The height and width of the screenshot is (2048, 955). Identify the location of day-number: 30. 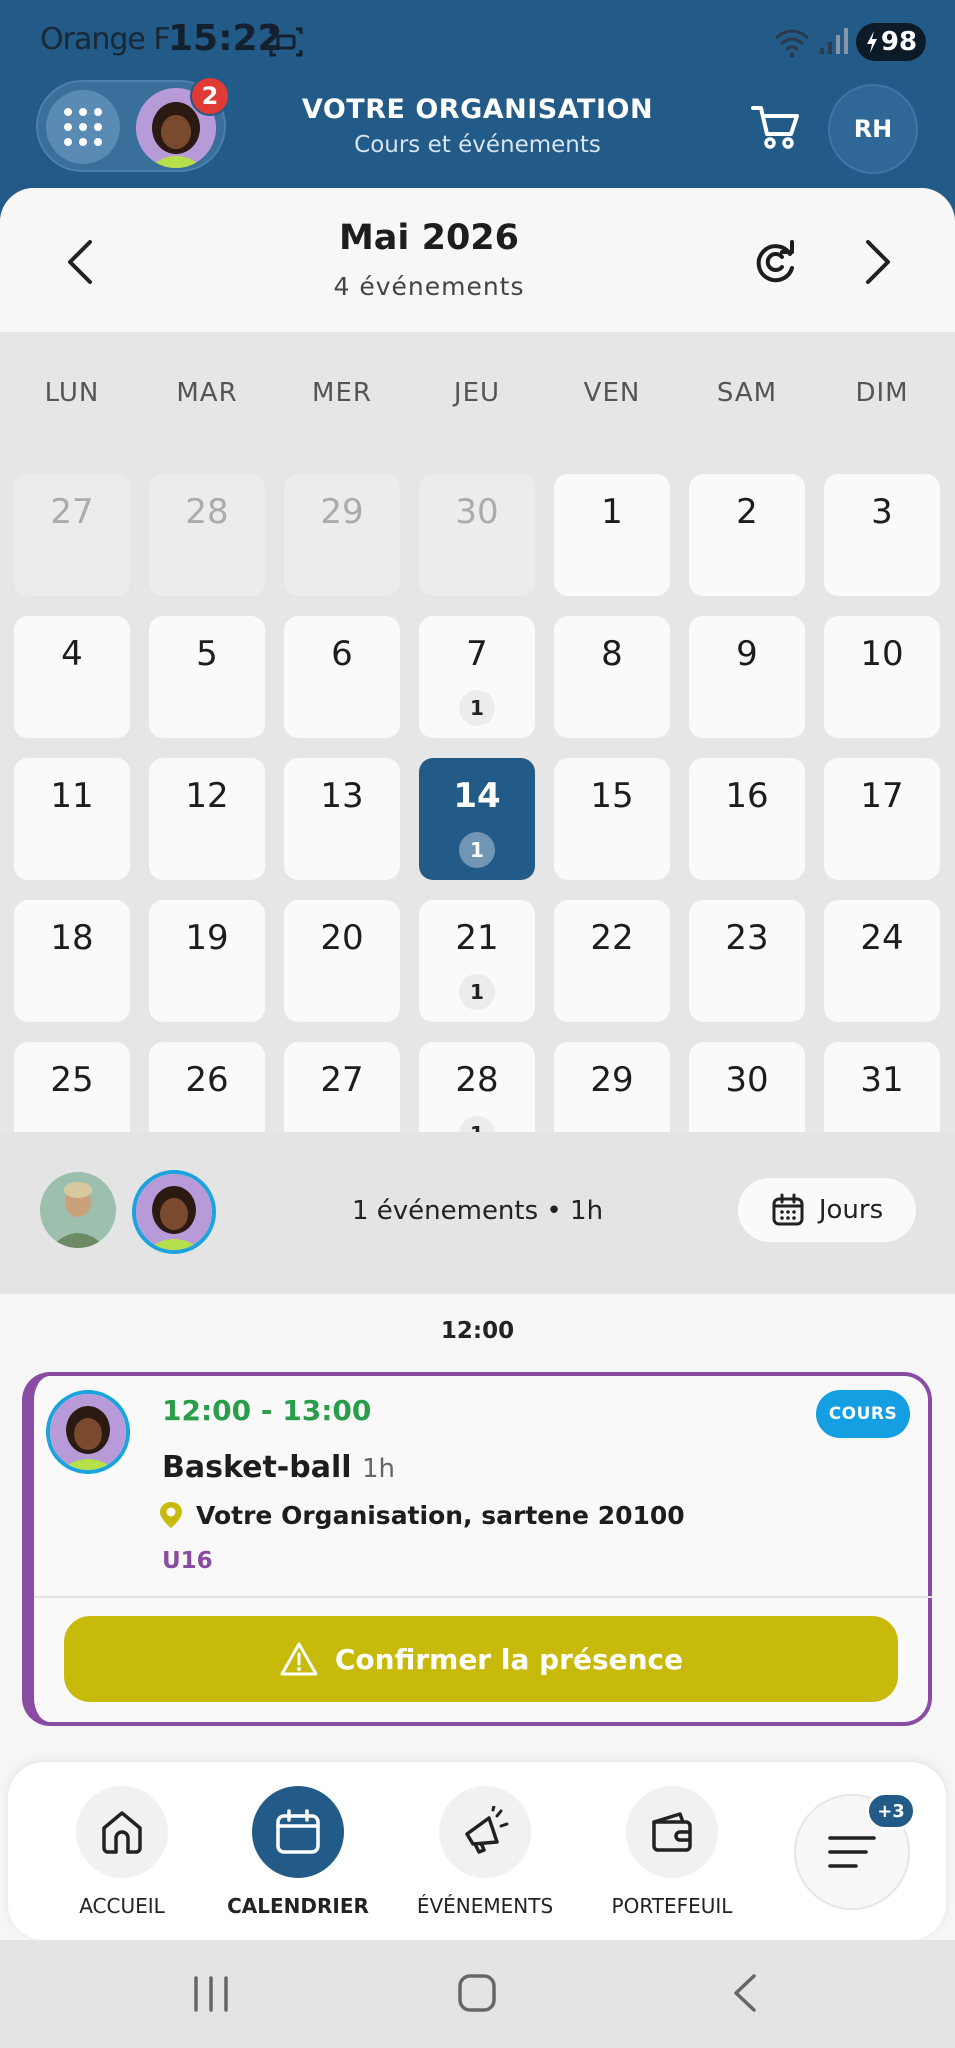
(477, 512).